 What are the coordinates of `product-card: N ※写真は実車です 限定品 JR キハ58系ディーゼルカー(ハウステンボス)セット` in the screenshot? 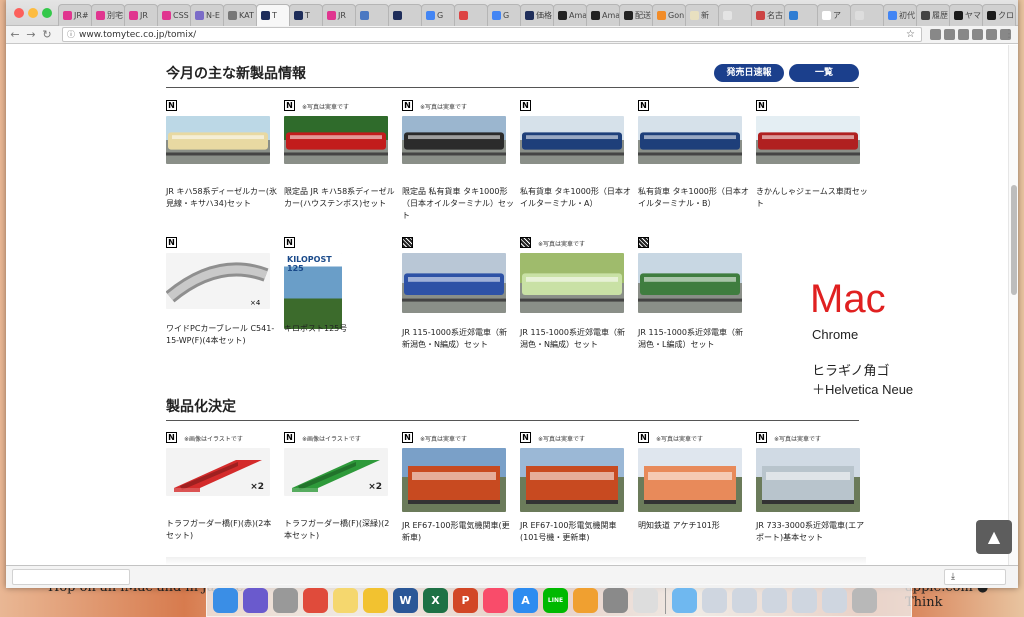 It's located at (340, 160).